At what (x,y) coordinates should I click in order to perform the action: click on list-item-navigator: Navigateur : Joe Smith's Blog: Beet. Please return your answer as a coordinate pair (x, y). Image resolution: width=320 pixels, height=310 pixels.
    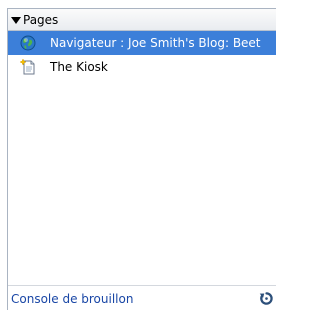
    Looking at the image, I should click on (142, 43).